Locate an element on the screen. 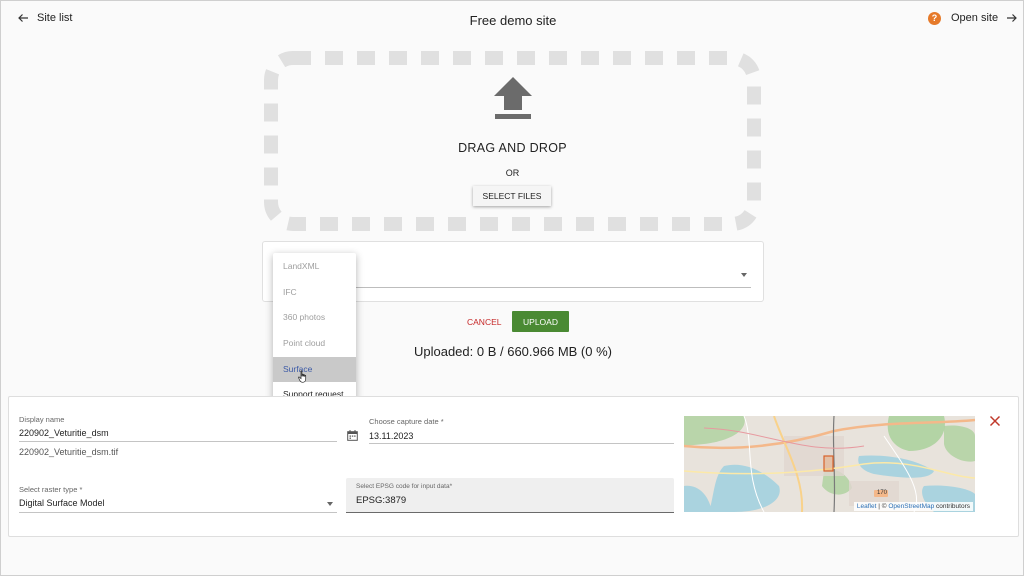 The width and height of the screenshot is (1024, 576). file-name-text: 220902_Veturitie_dsm.tif is located at coordinates (69, 452).